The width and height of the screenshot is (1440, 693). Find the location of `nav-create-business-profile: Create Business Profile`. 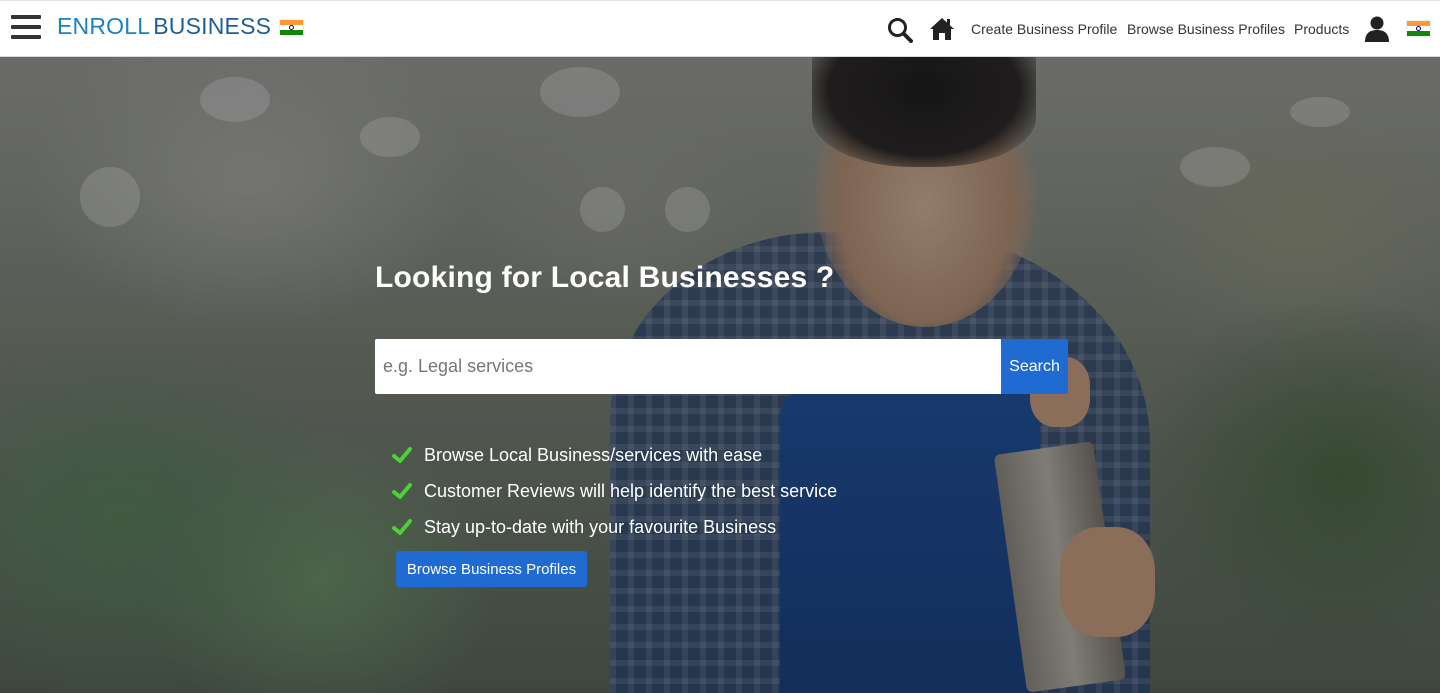

nav-create-business-profile: Create Business Profile is located at coordinates (1044, 29).